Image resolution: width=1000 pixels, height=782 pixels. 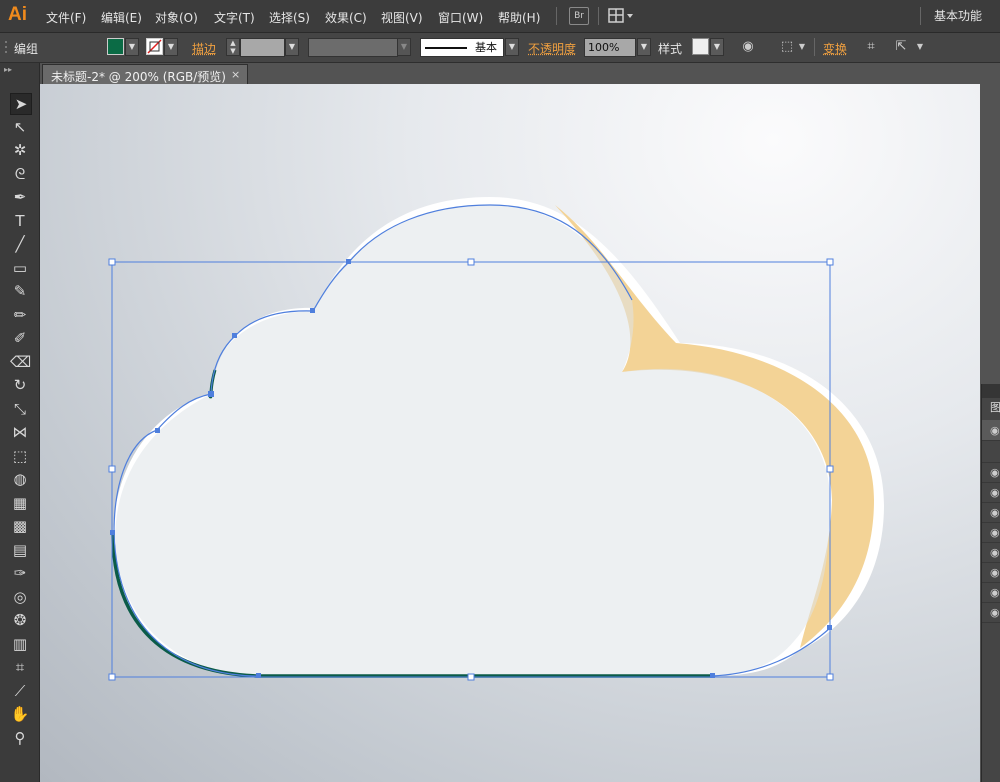 What do you see at coordinates (20, 127) in the screenshot?
I see `direct-selection-tool: ↖` at bounding box center [20, 127].